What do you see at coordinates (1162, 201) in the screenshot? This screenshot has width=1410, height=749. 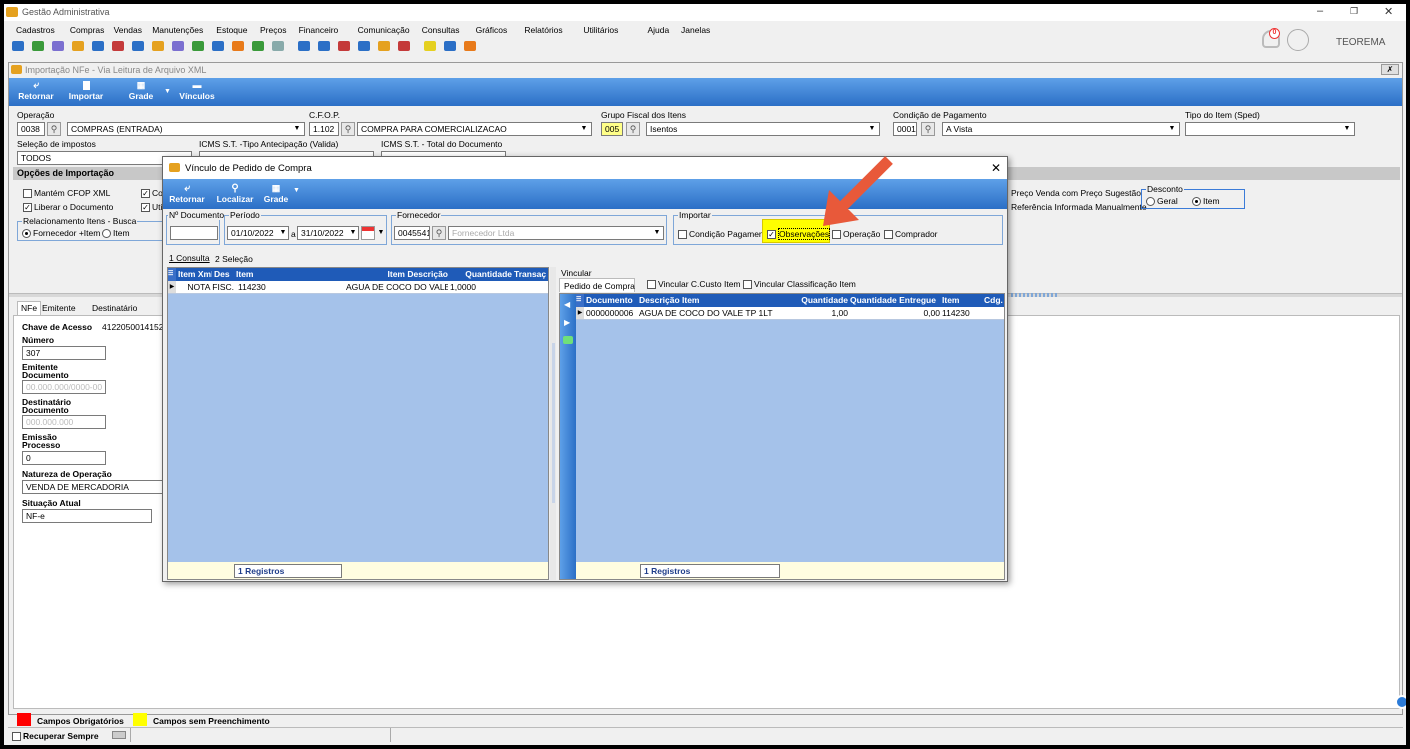 I see `desconto-geral-radio: Geral` at bounding box center [1162, 201].